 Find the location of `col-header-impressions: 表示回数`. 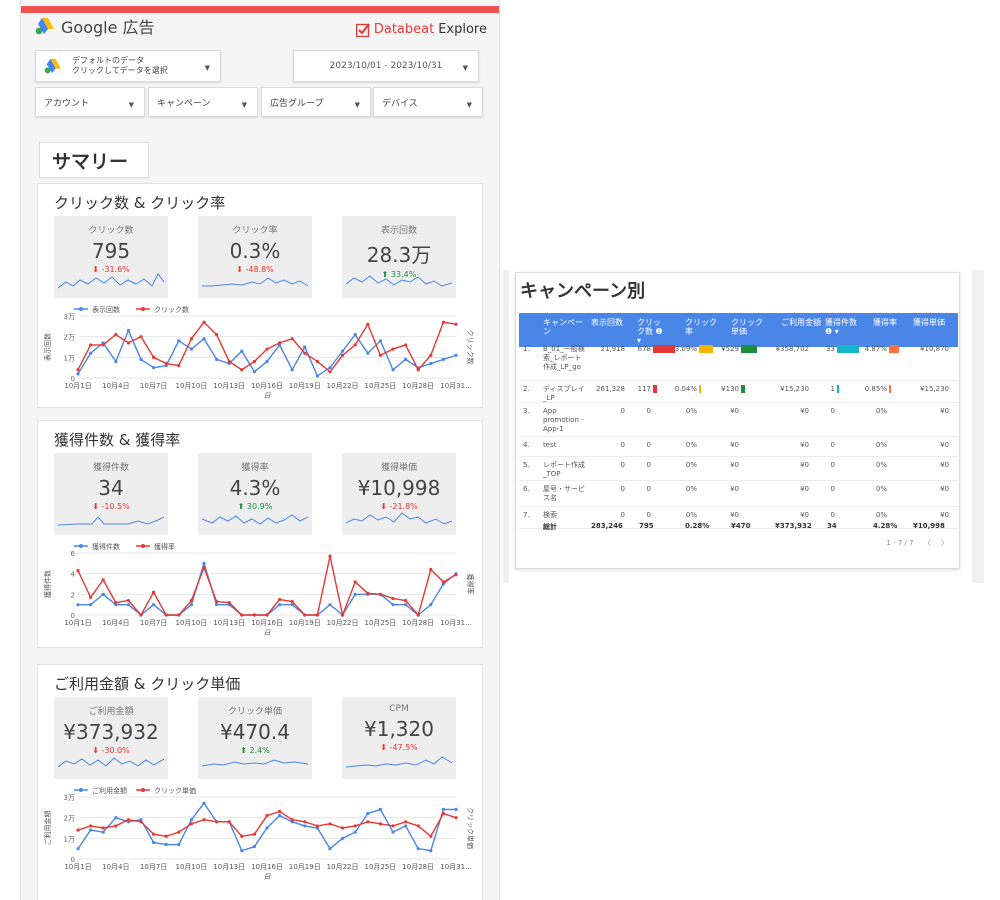

col-header-impressions: 表示回数 is located at coordinates (607, 322).